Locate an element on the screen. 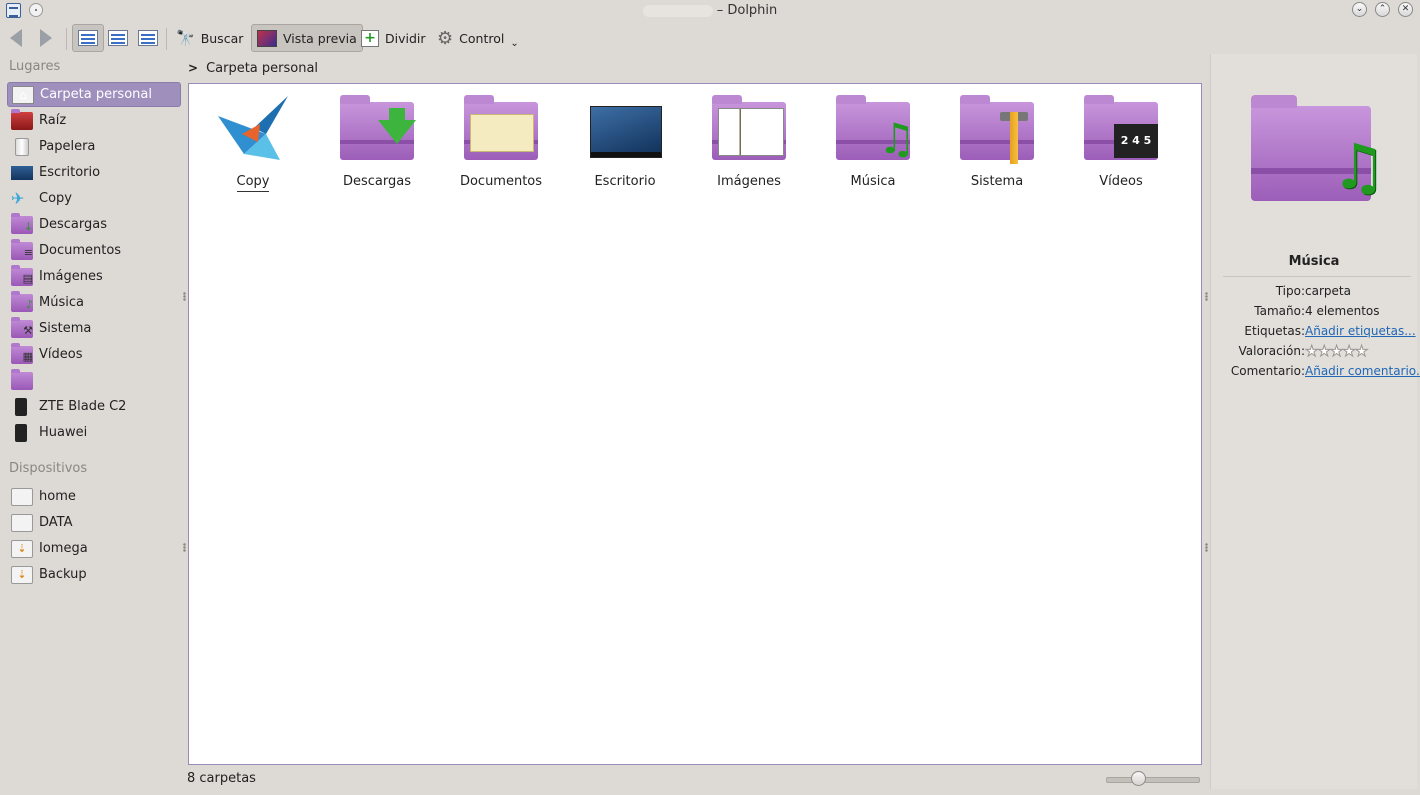 The image size is (1420, 795). zoom-slider-handle is located at coordinates (1139, 778).